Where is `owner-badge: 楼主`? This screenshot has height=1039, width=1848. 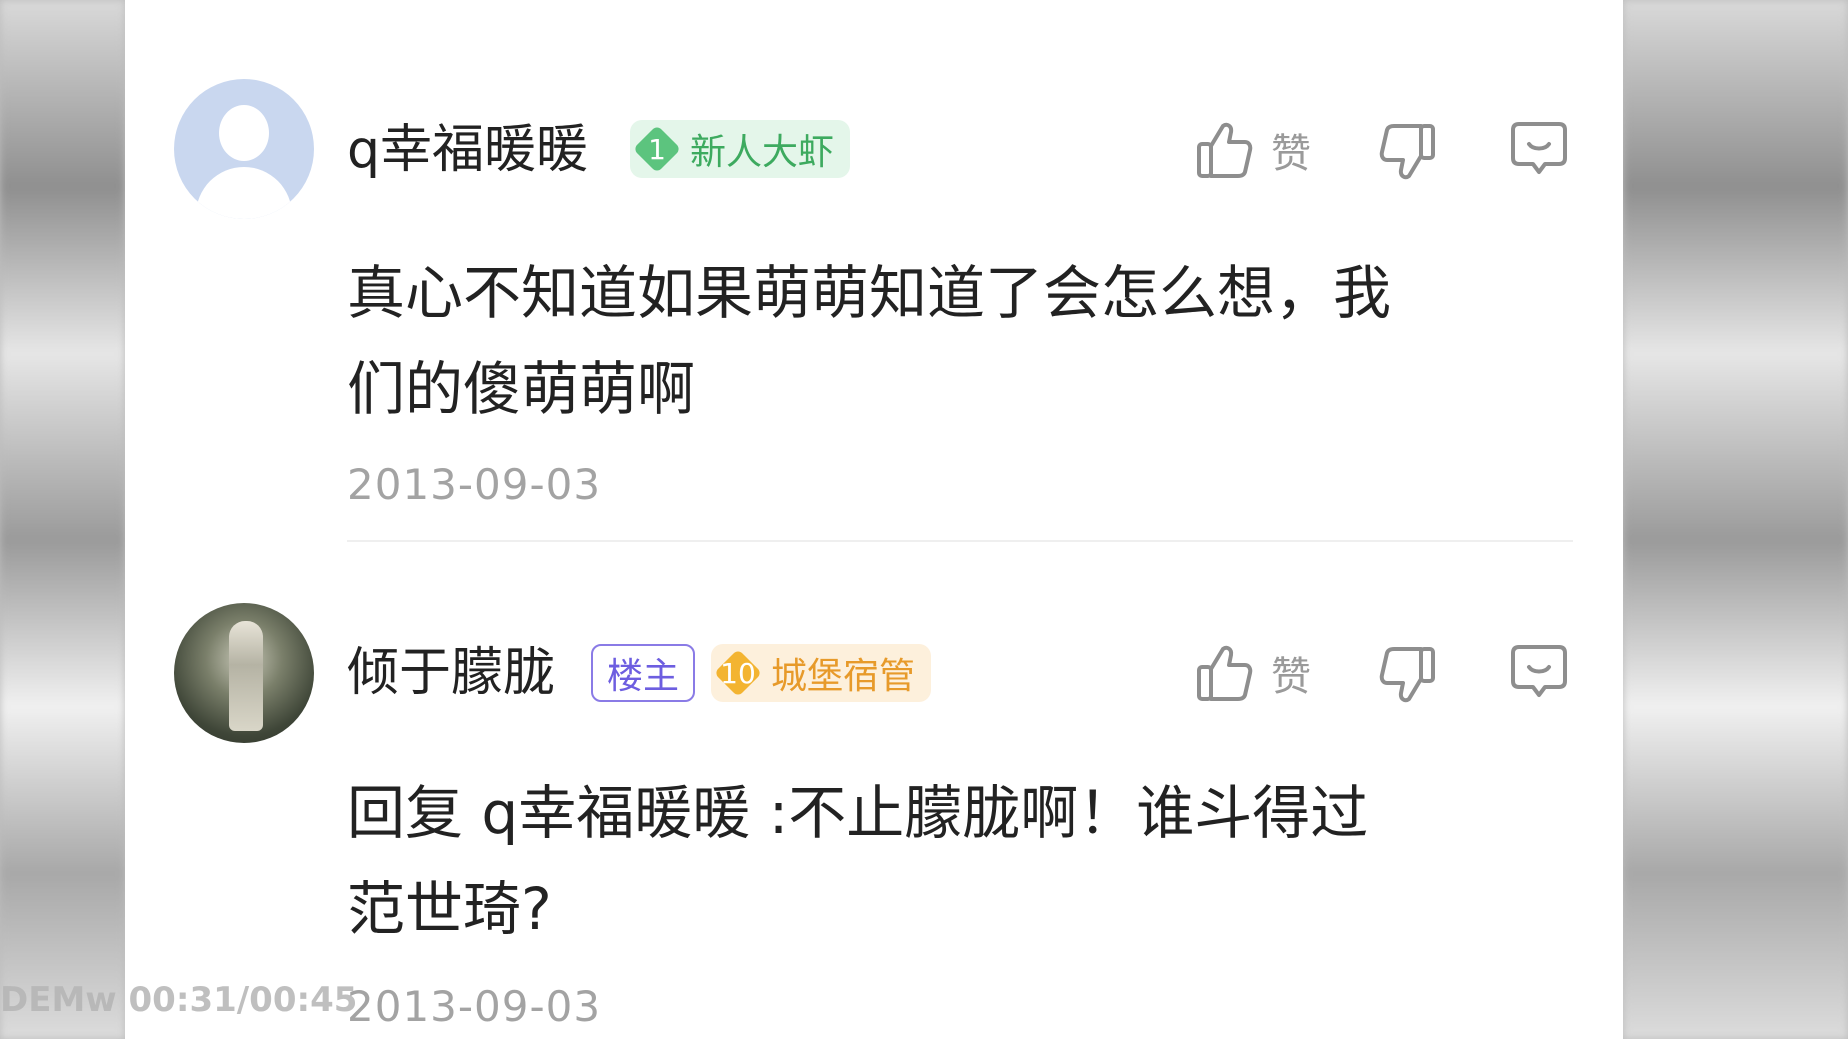 owner-badge: 楼主 is located at coordinates (643, 673).